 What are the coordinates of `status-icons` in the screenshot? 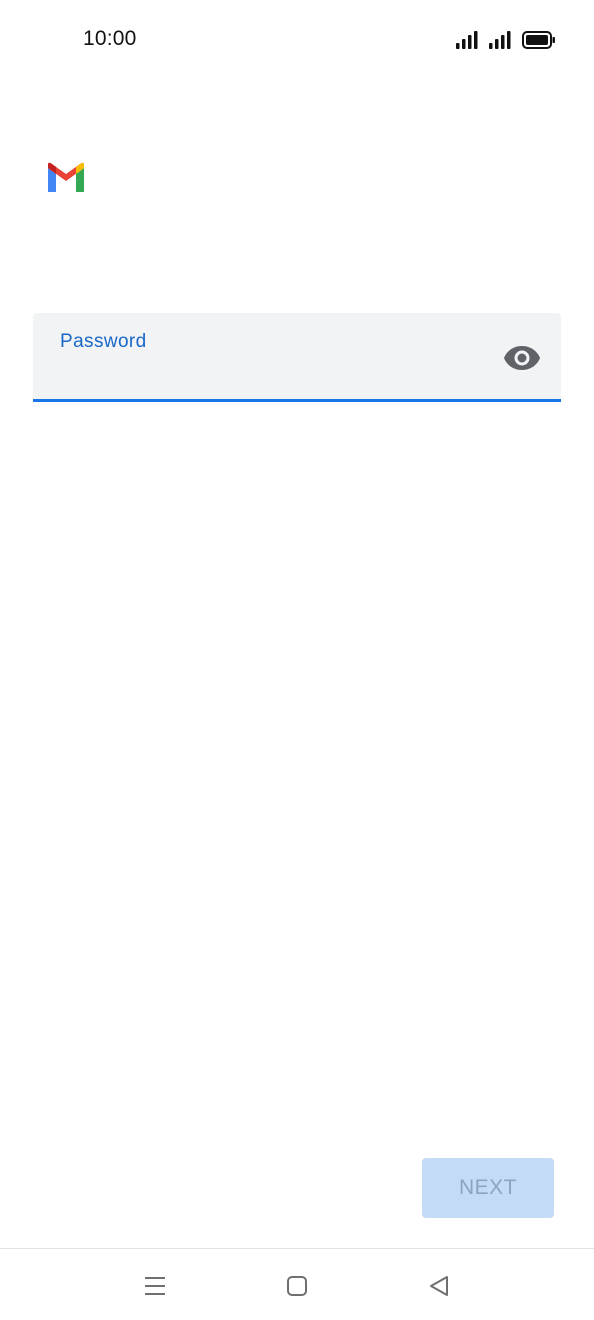 It's located at (506, 40).